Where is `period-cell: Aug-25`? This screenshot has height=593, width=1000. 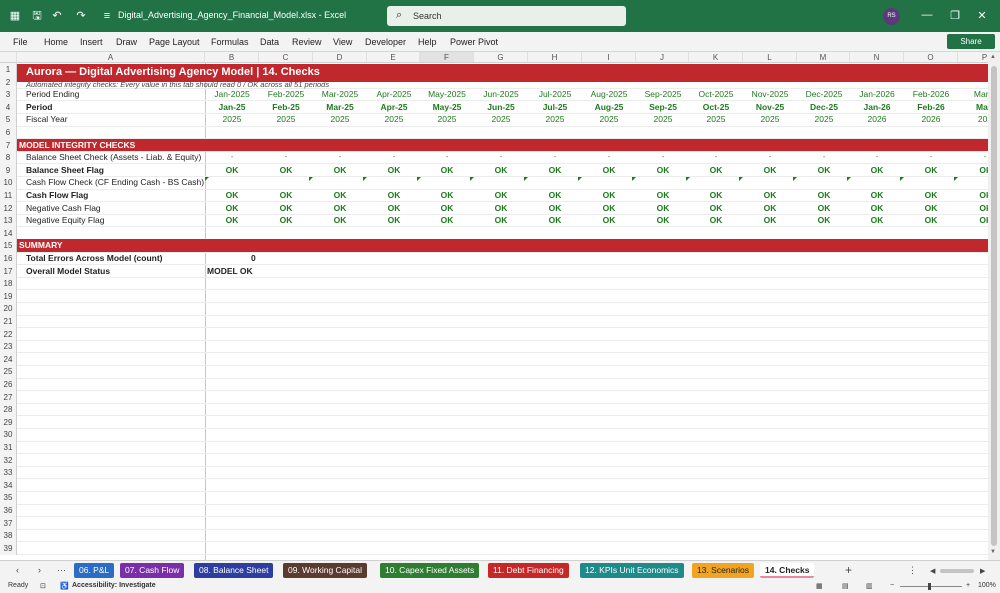 period-cell: Aug-25 is located at coordinates (609, 107).